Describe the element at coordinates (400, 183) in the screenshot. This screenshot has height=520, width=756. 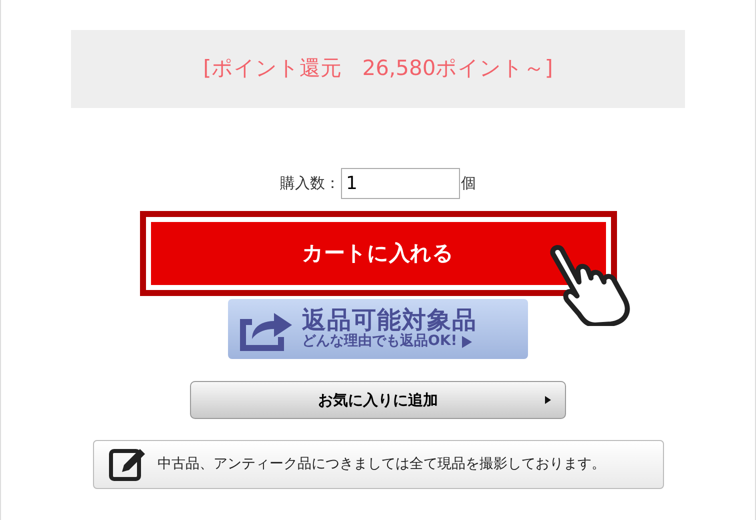
I see `quantity-field: 1` at that location.